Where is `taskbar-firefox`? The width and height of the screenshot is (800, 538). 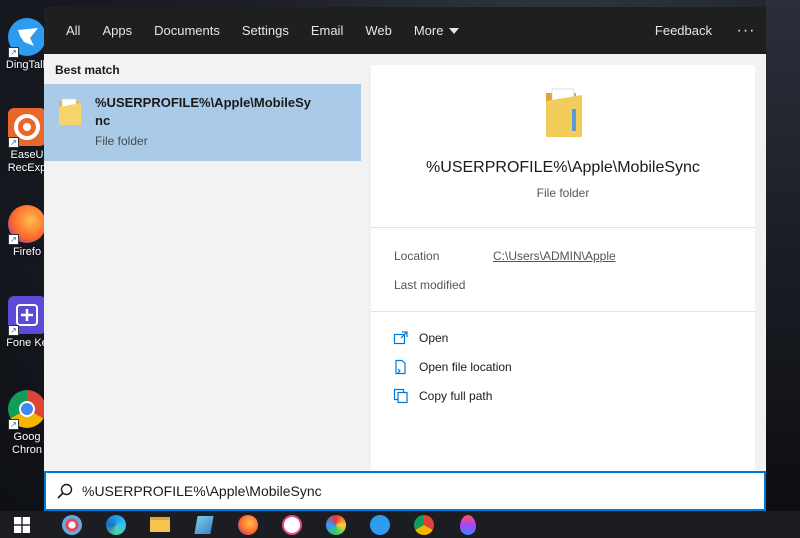
taskbar-firefox is located at coordinates (248, 524).